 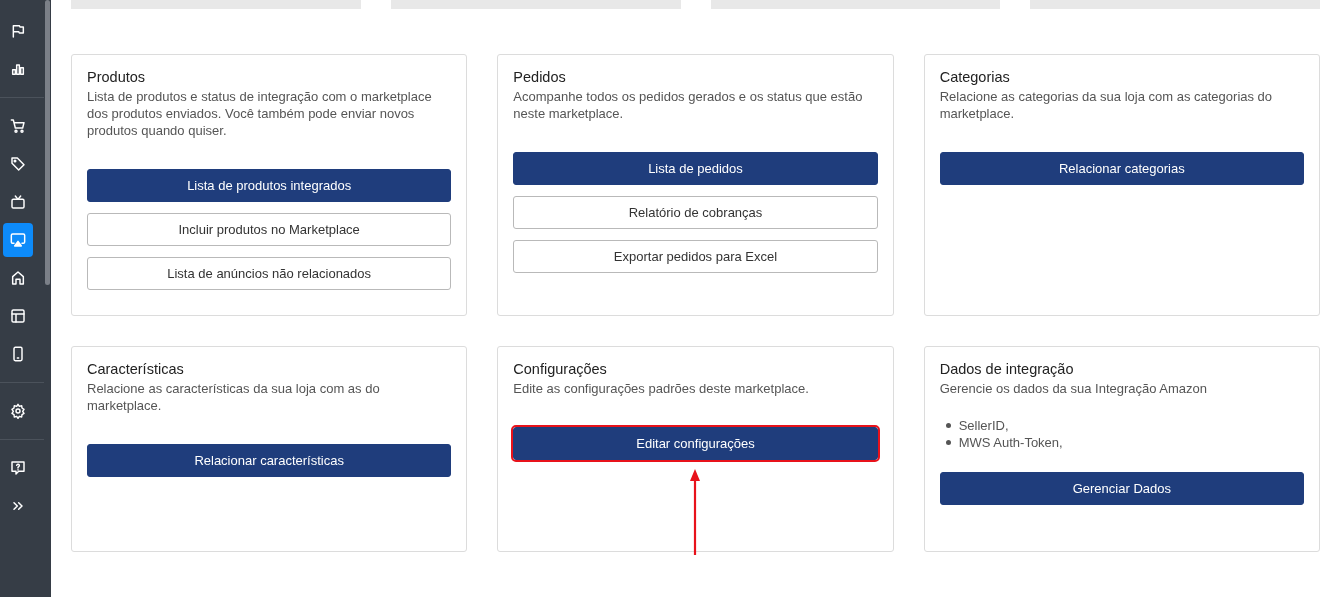 What do you see at coordinates (975, 77) in the screenshot?
I see `card-title: Categorias` at bounding box center [975, 77].